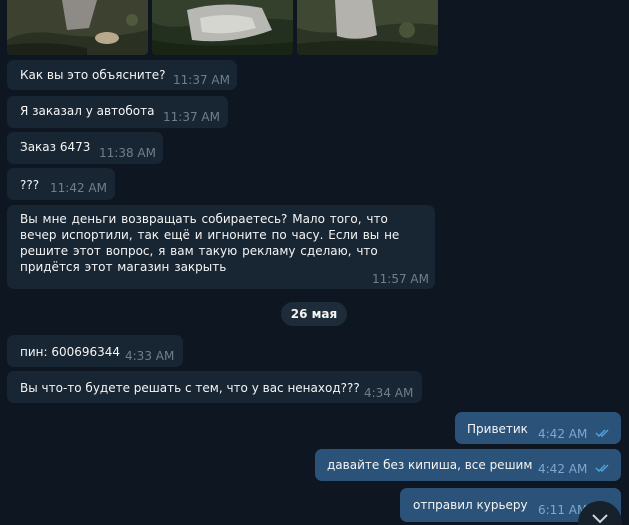 The height and width of the screenshot is (525, 629). I want to click on photo-album, so click(222, 27).